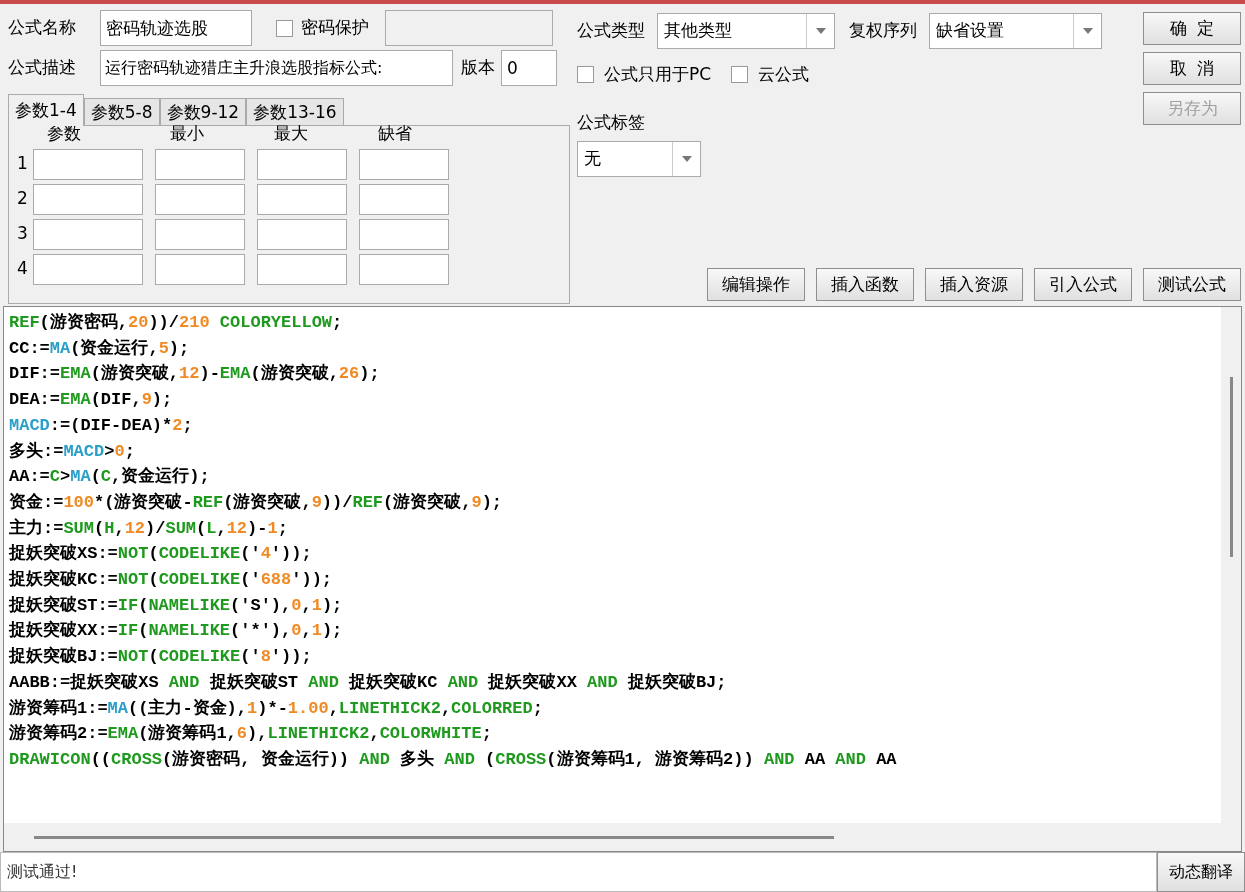 Image resolution: width=1245 pixels, height=892 pixels. What do you see at coordinates (529, 68) in the screenshot?
I see `input-field: 0` at bounding box center [529, 68].